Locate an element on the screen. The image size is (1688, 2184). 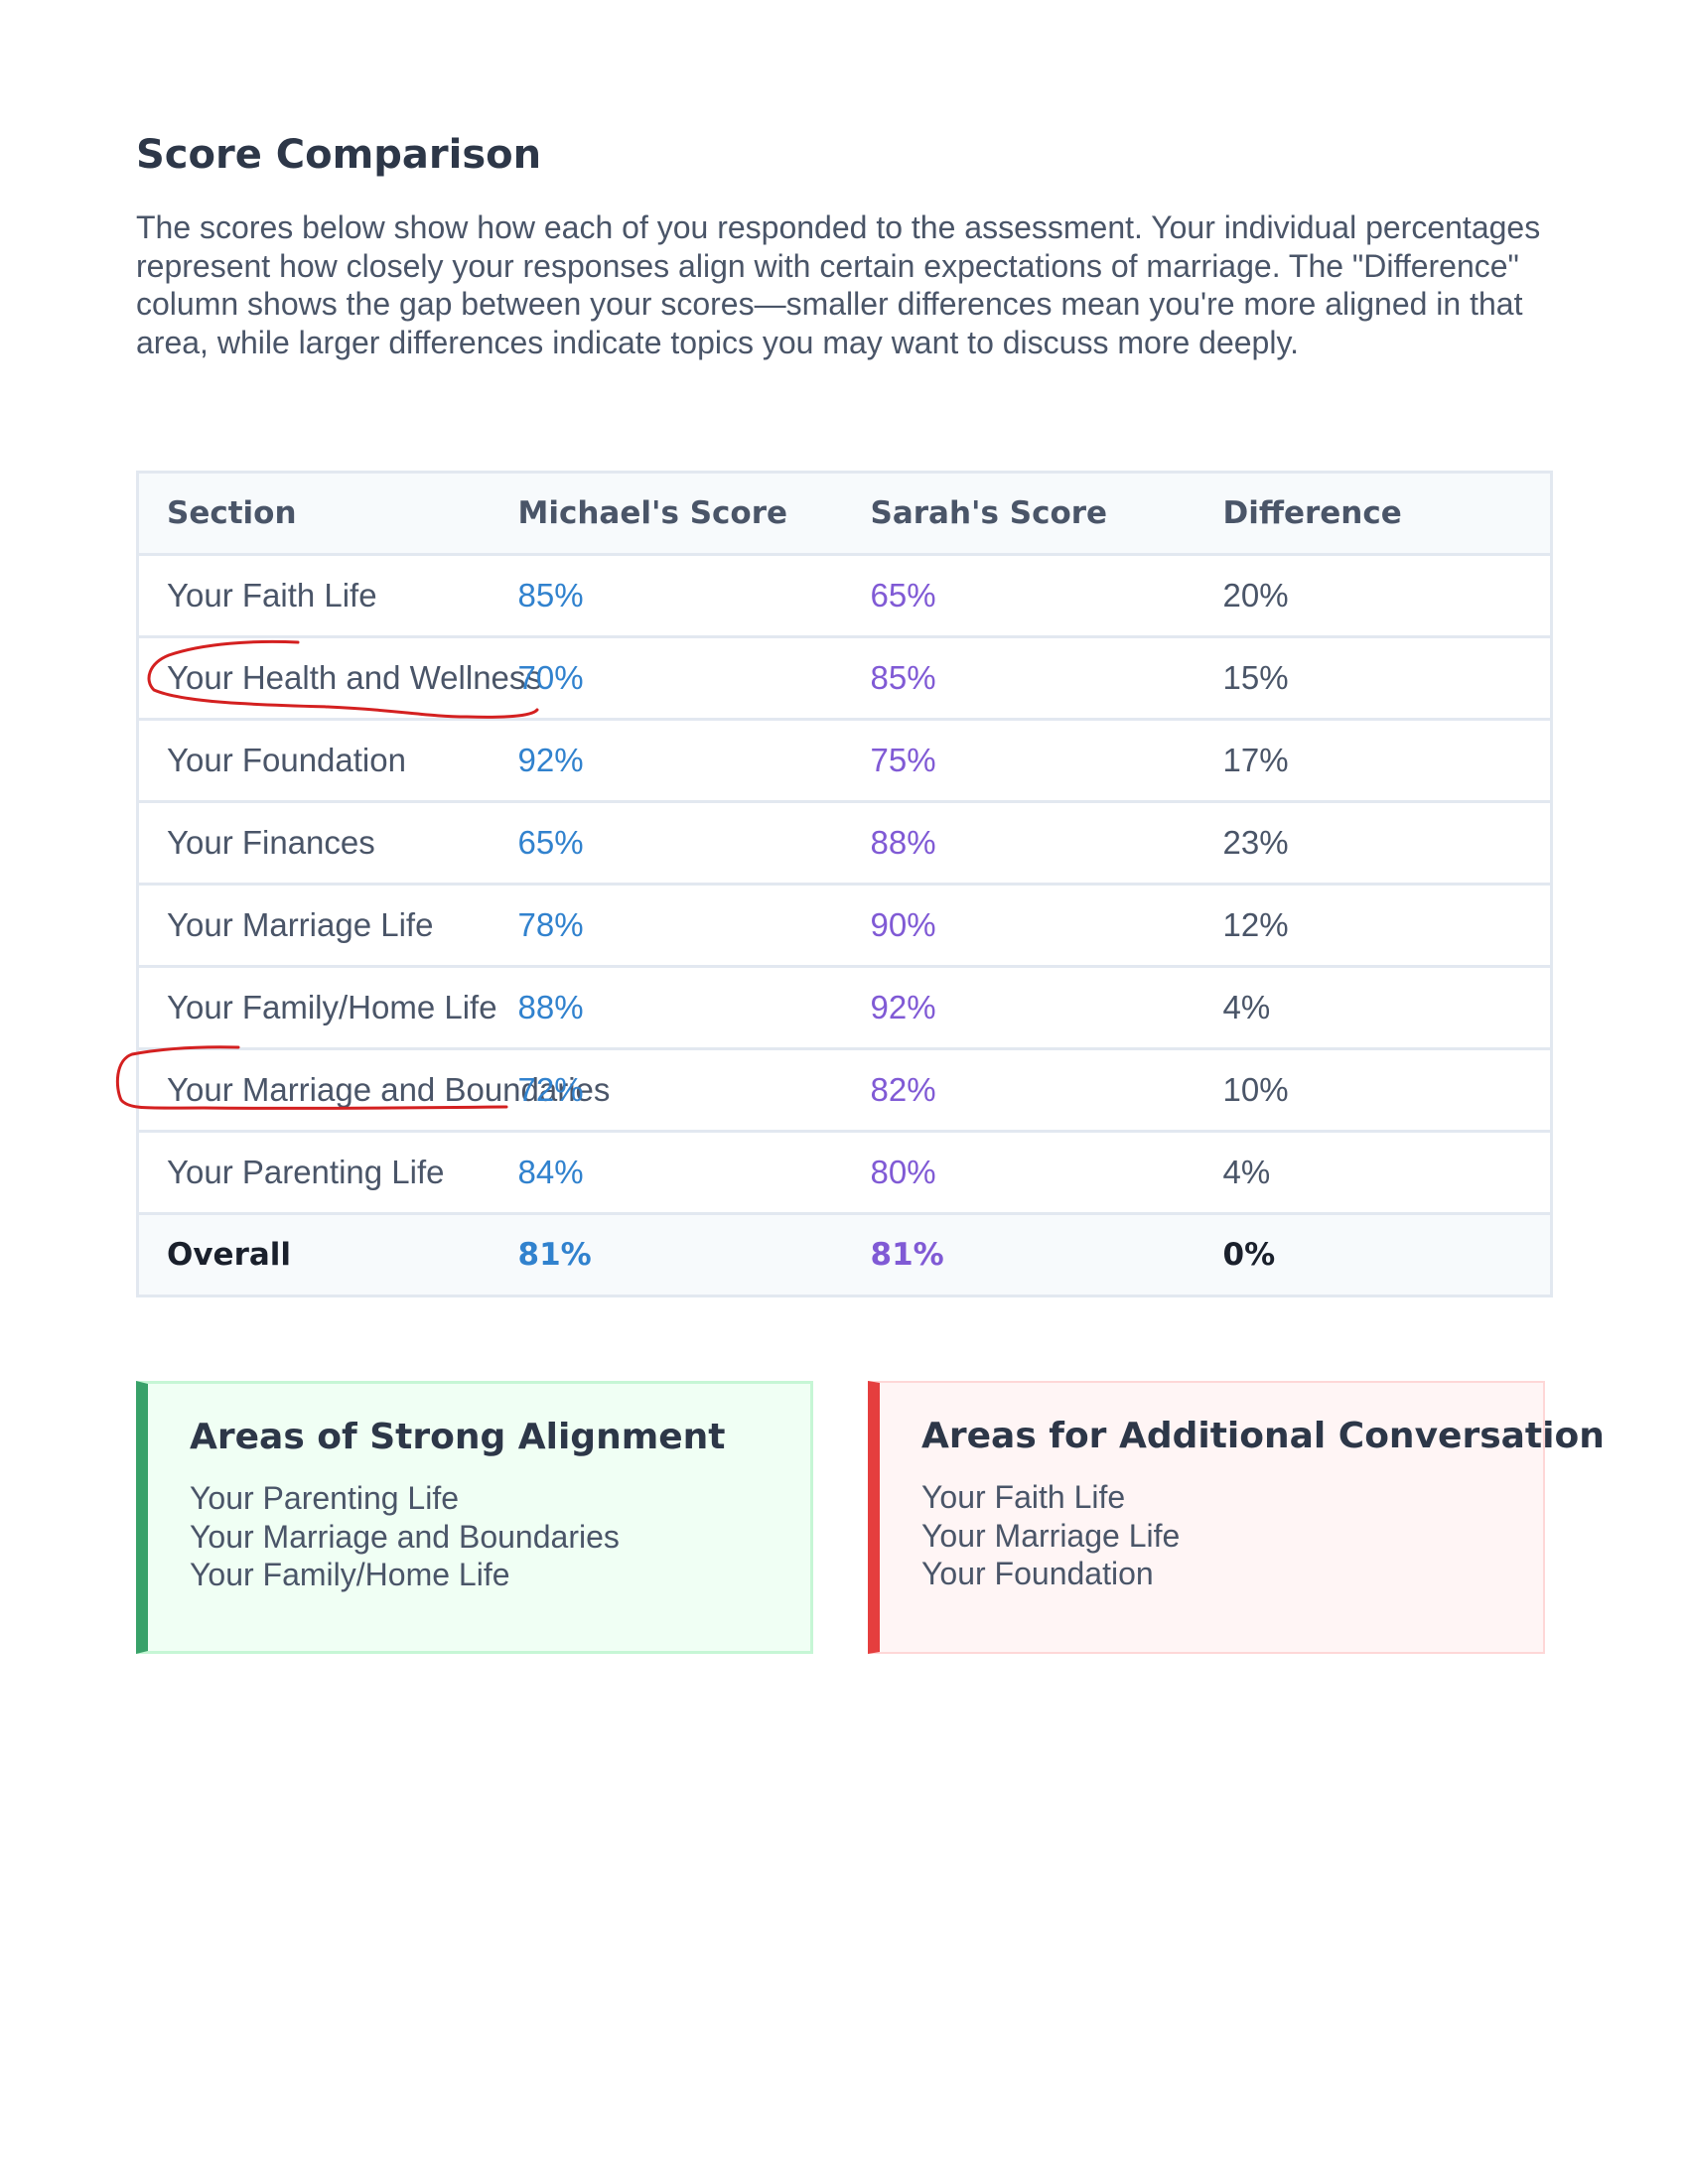
michael-score: 85% is located at coordinates (666, 596).